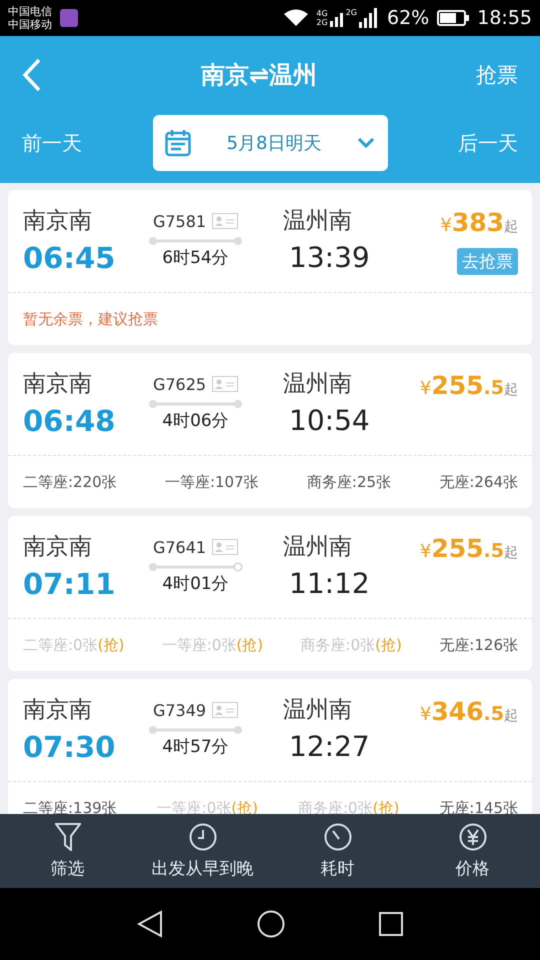 The height and width of the screenshot is (960, 540). Describe the element at coordinates (408, 18) in the screenshot. I see `battery-percent: 62%` at that location.